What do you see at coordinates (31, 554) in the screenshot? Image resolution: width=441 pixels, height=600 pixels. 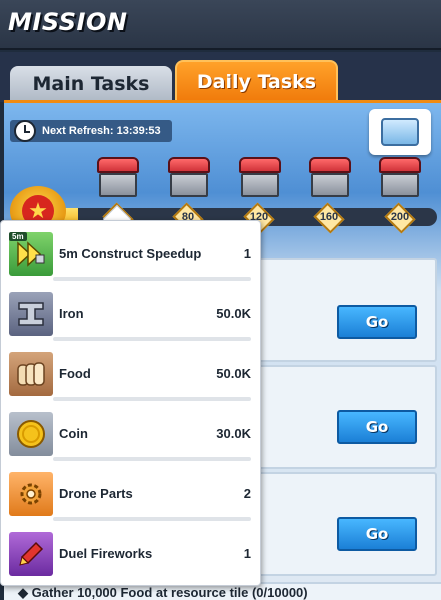 I see `firework-icon` at bounding box center [31, 554].